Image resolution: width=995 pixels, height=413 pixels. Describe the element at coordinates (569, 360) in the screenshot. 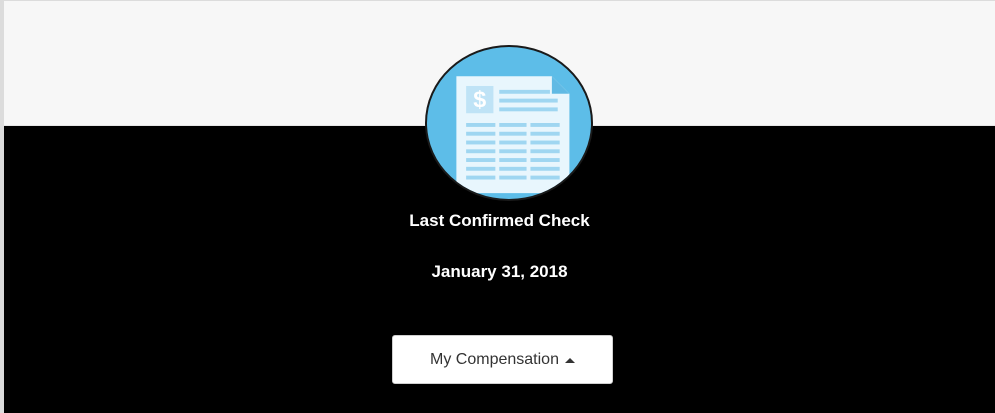

I see `caret-up-icon` at that location.